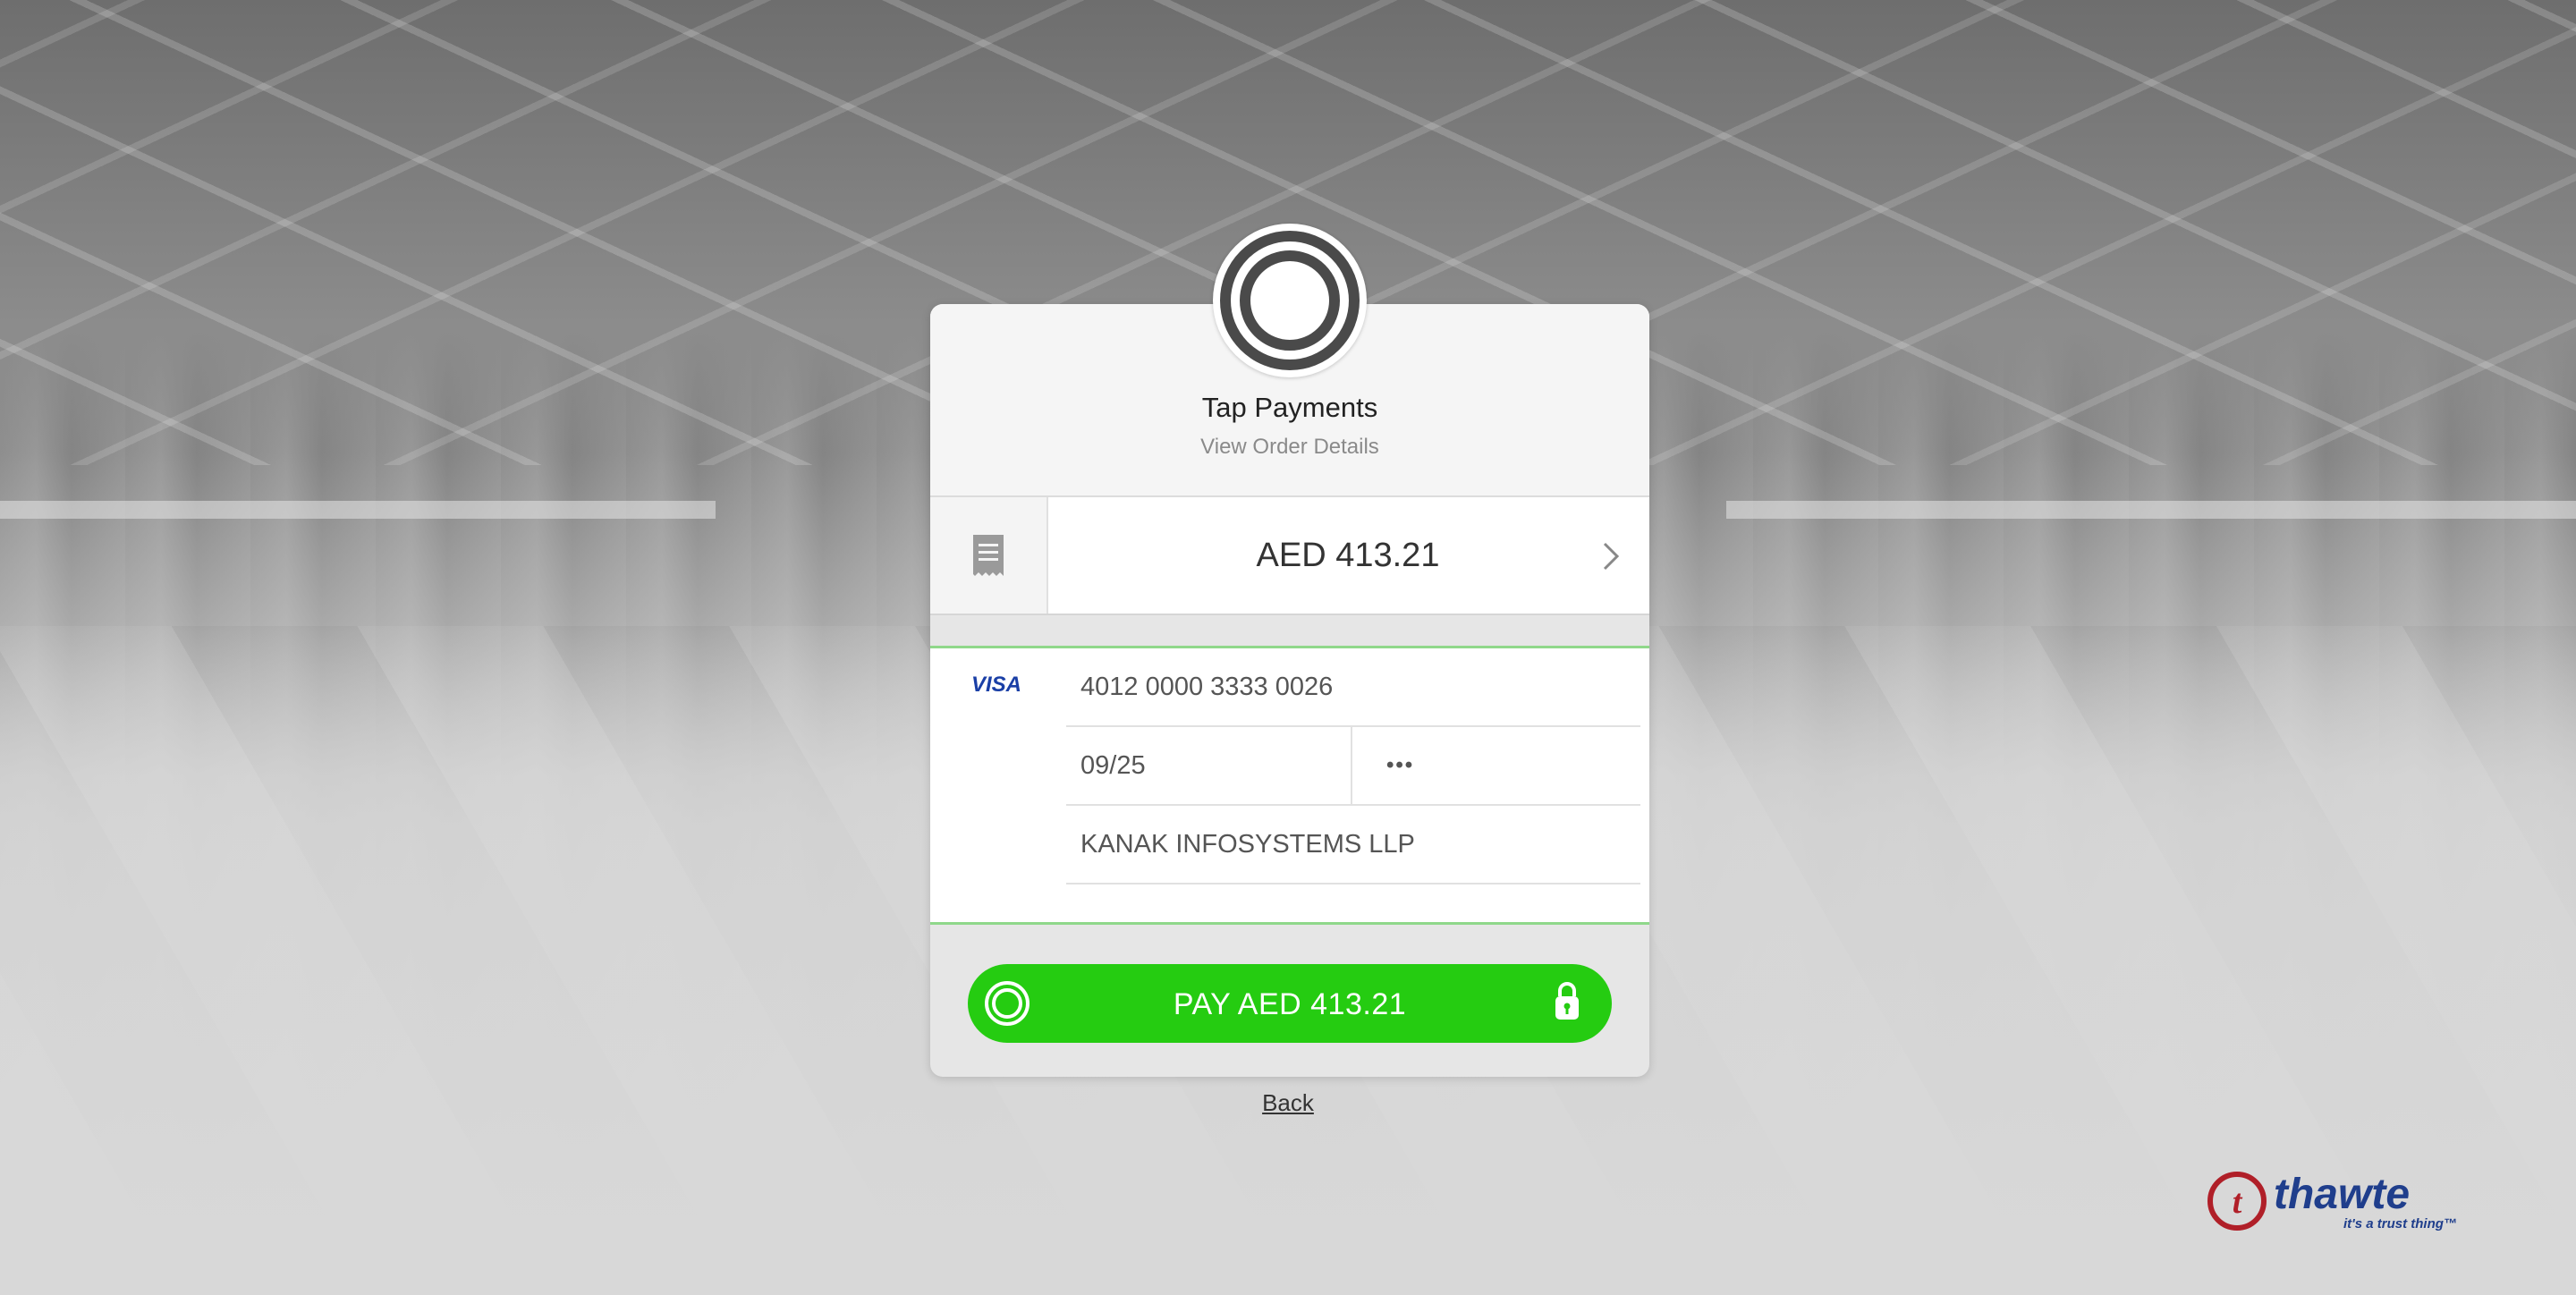  I want to click on merchant-name: Tap Payments, so click(1289, 407).